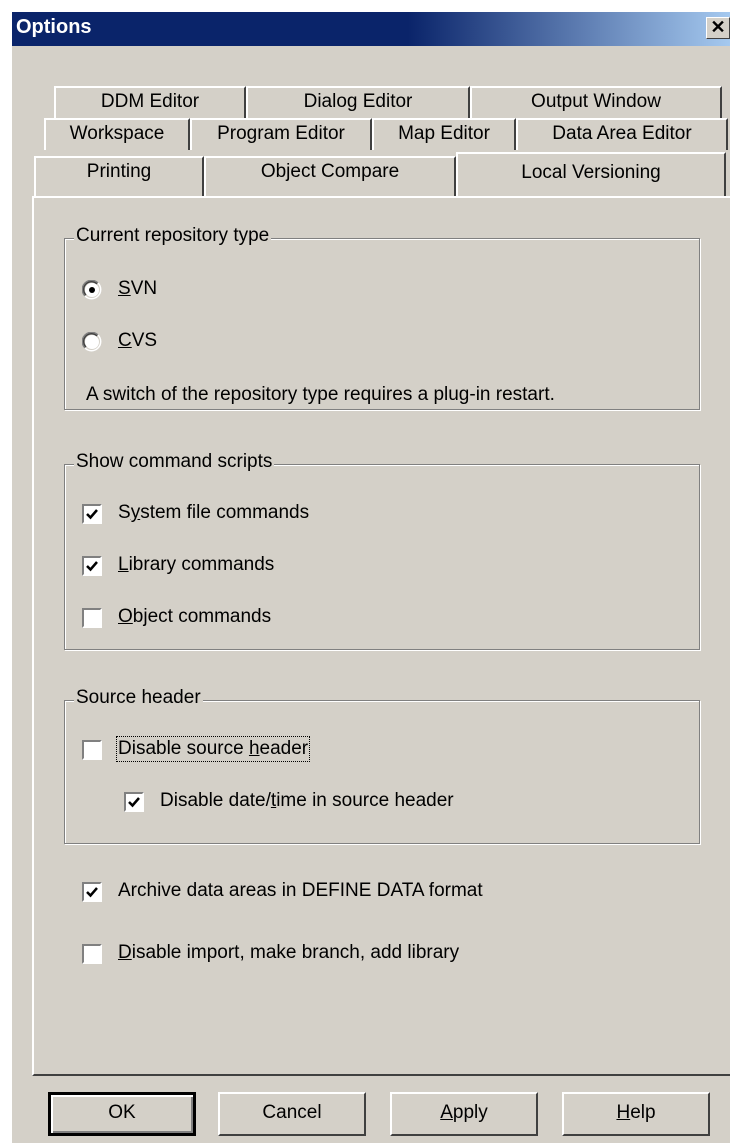 The width and height of the screenshot is (730, 1143). I want to click on source-header-legend: Source header, so click(138, 698).